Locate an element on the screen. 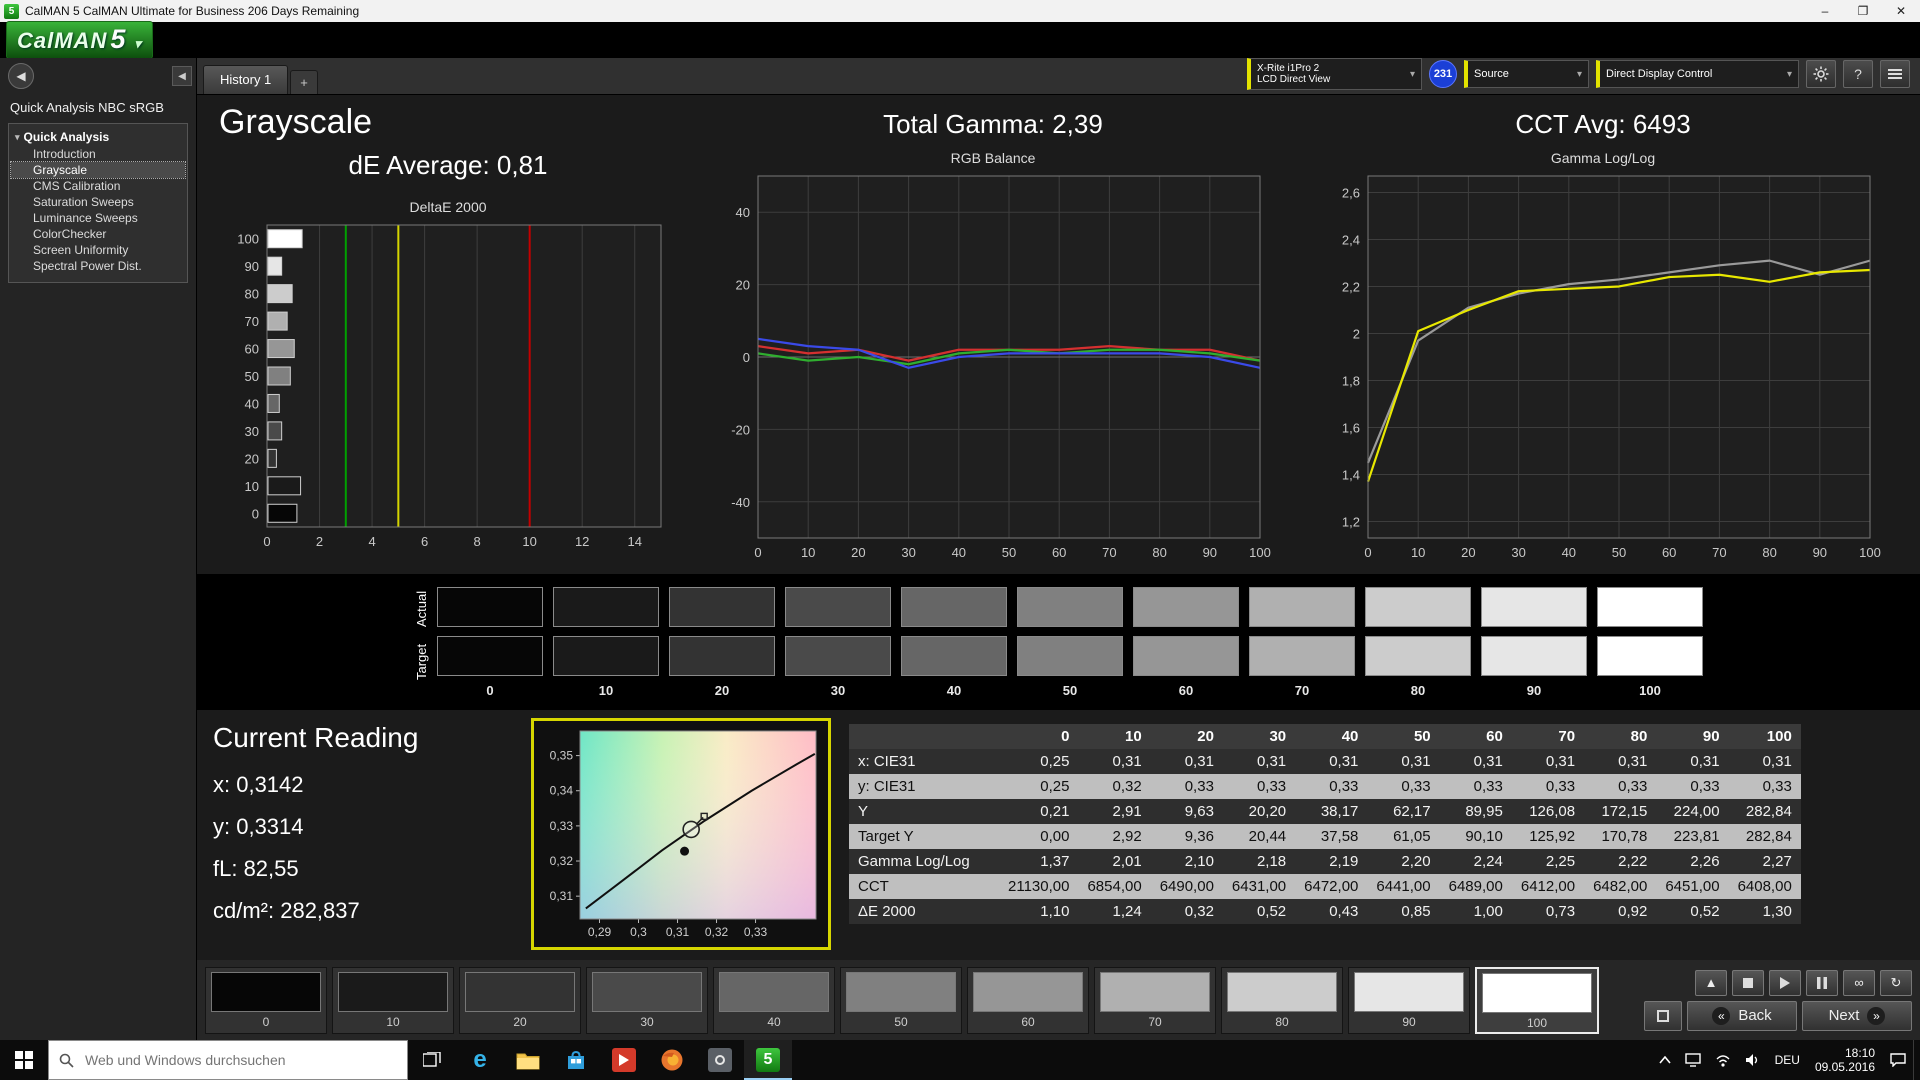  close-button: ✕ is located at coordinates (1901, 11).